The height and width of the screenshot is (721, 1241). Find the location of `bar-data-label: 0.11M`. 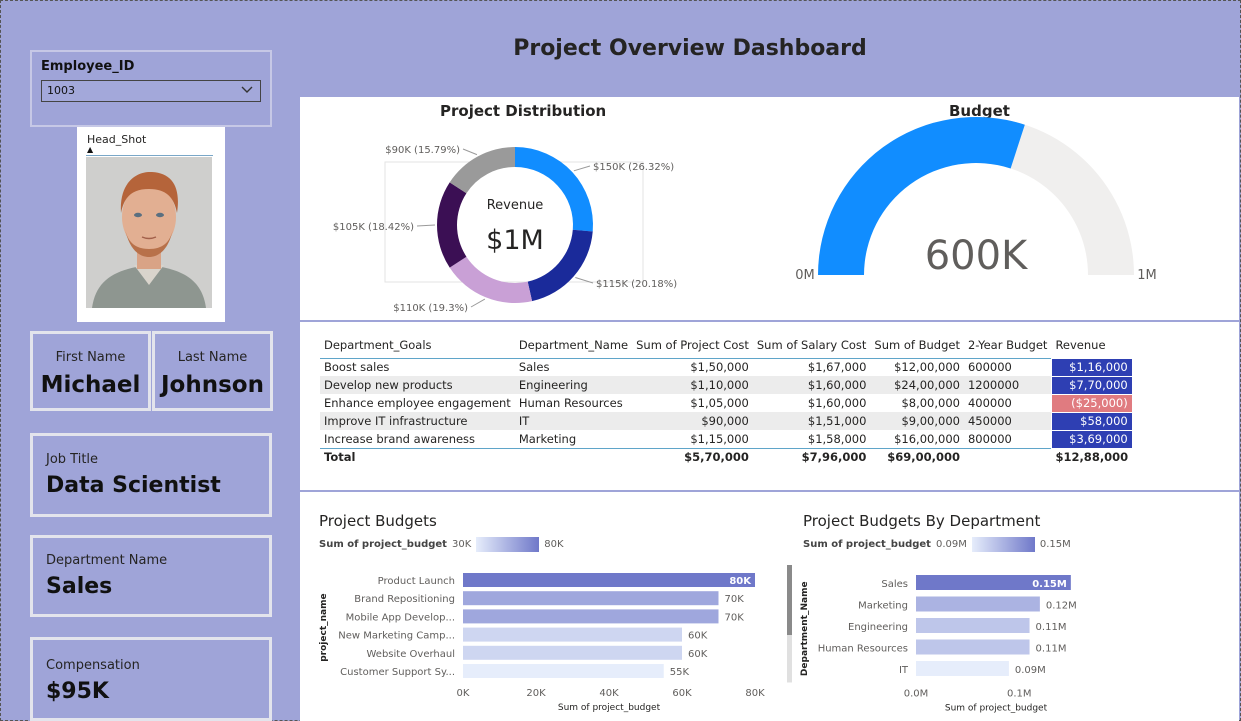

bar-data-label: 0.11M is located at coordinates (1051, 627).